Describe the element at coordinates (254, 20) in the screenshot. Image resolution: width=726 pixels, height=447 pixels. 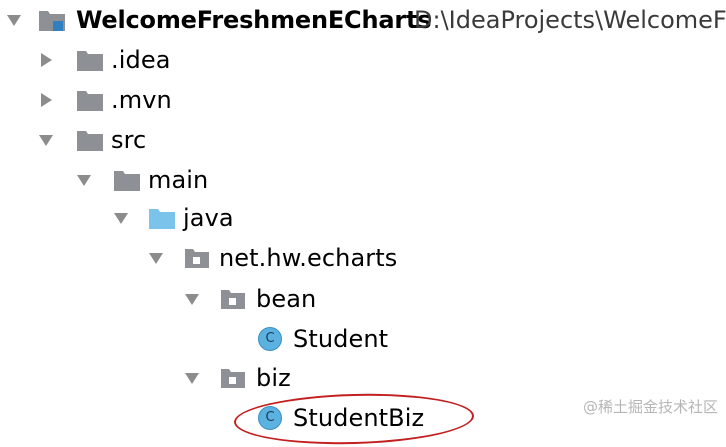
I see `project-name: WelcomeFreshmenECharts` at that location.